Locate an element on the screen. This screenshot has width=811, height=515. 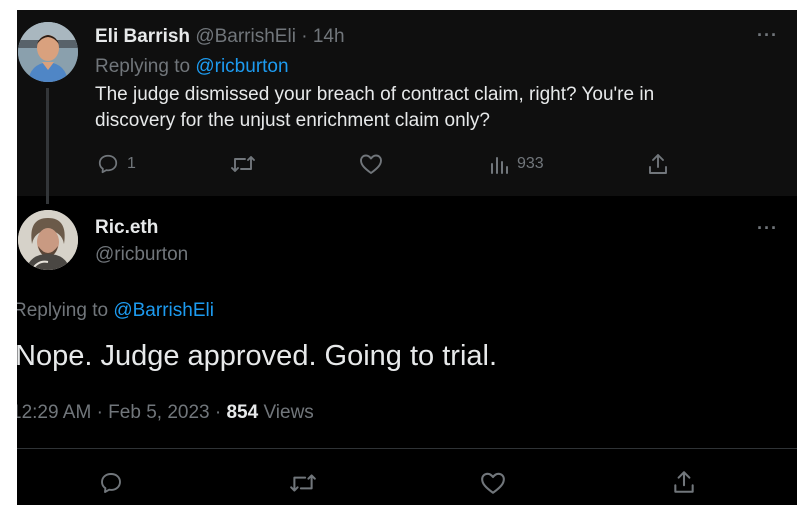
tweet-time: 12:29 AM is located at coordinates (54, 412).